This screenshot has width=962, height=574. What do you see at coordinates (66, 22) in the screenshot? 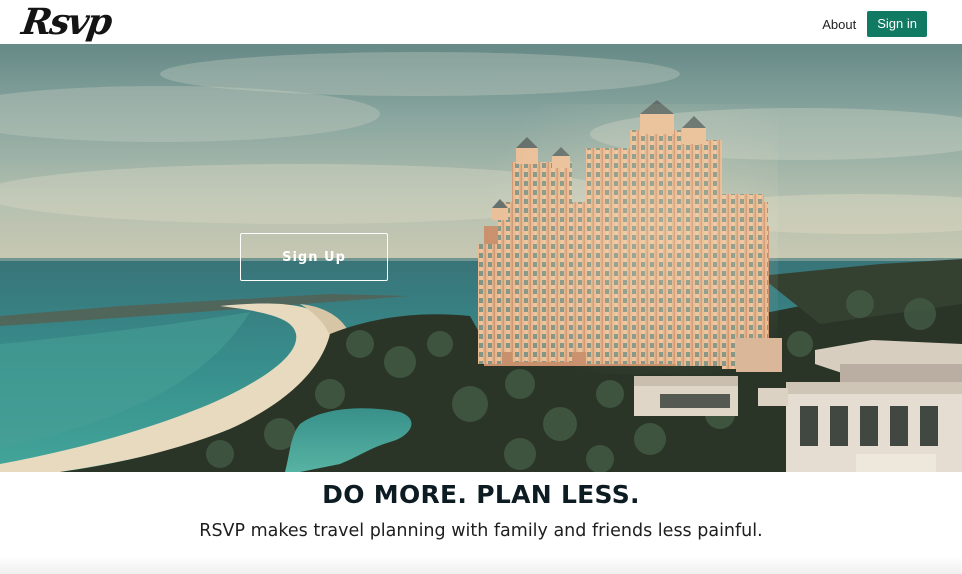
I see `rsvp-logo: Rsvp` at bounding box center [66, 22].